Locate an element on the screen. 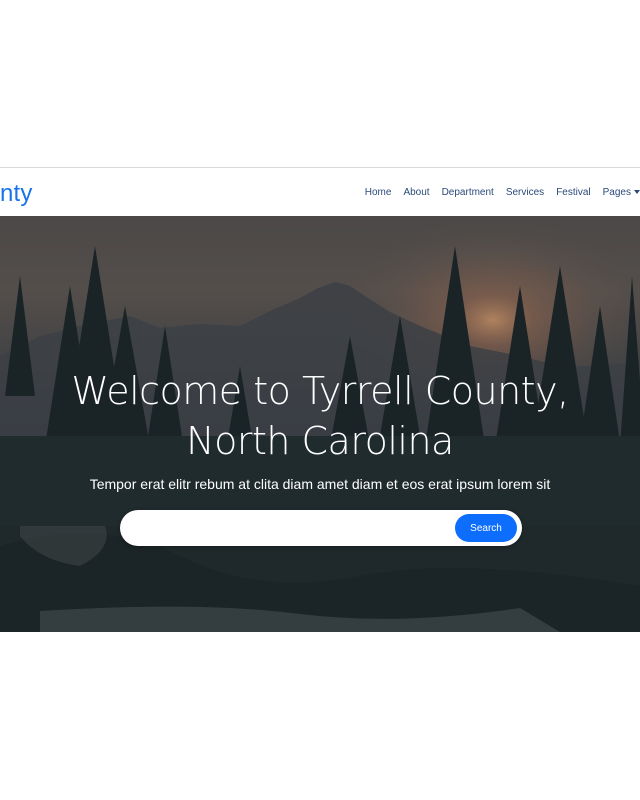 This screenshot has height=800, width=640. nav-pages-dropdown: Pages is located at coordinates (621, 192).